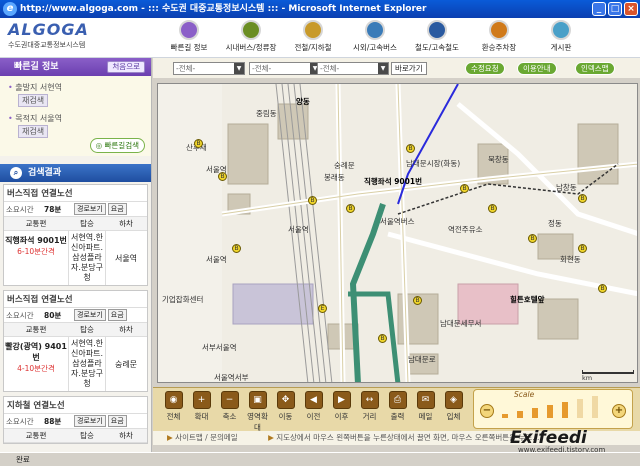  I want to click on region-select-1: -전체- ▼, so click(209, 68).